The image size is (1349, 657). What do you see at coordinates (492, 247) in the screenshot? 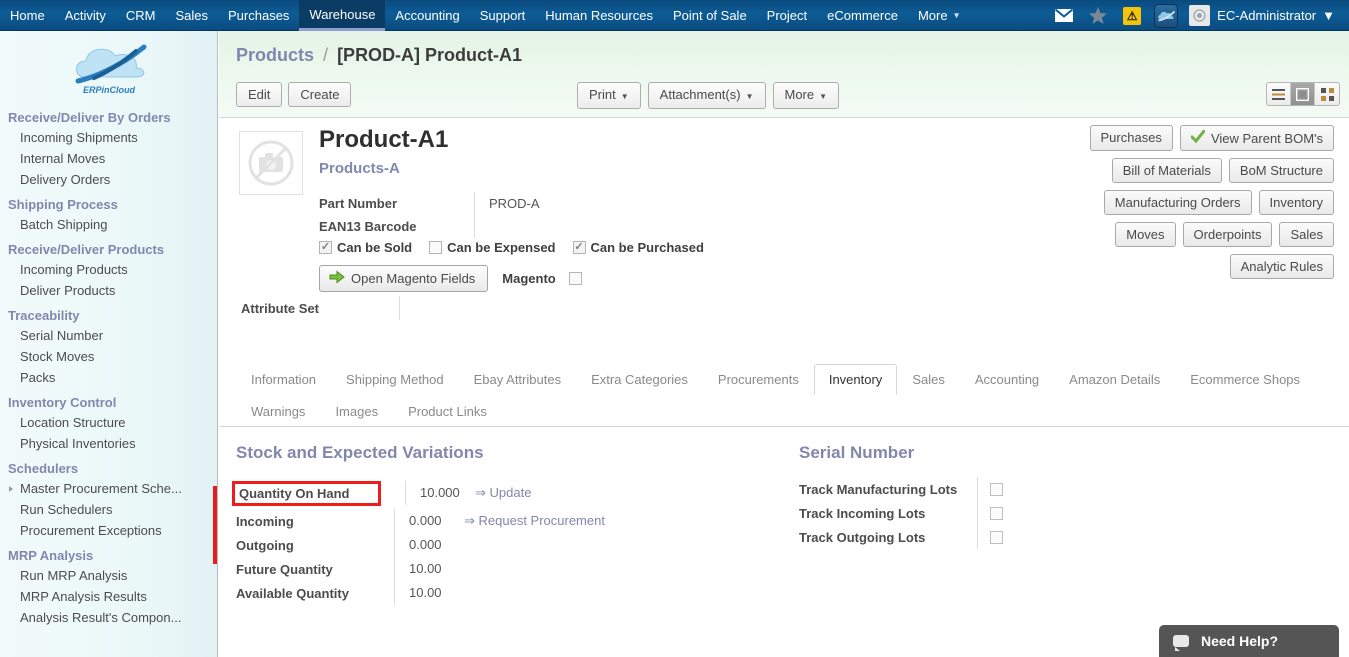
I see `flag-can-be-expensed: Can be Expensed` at bounding box center [492, 247].